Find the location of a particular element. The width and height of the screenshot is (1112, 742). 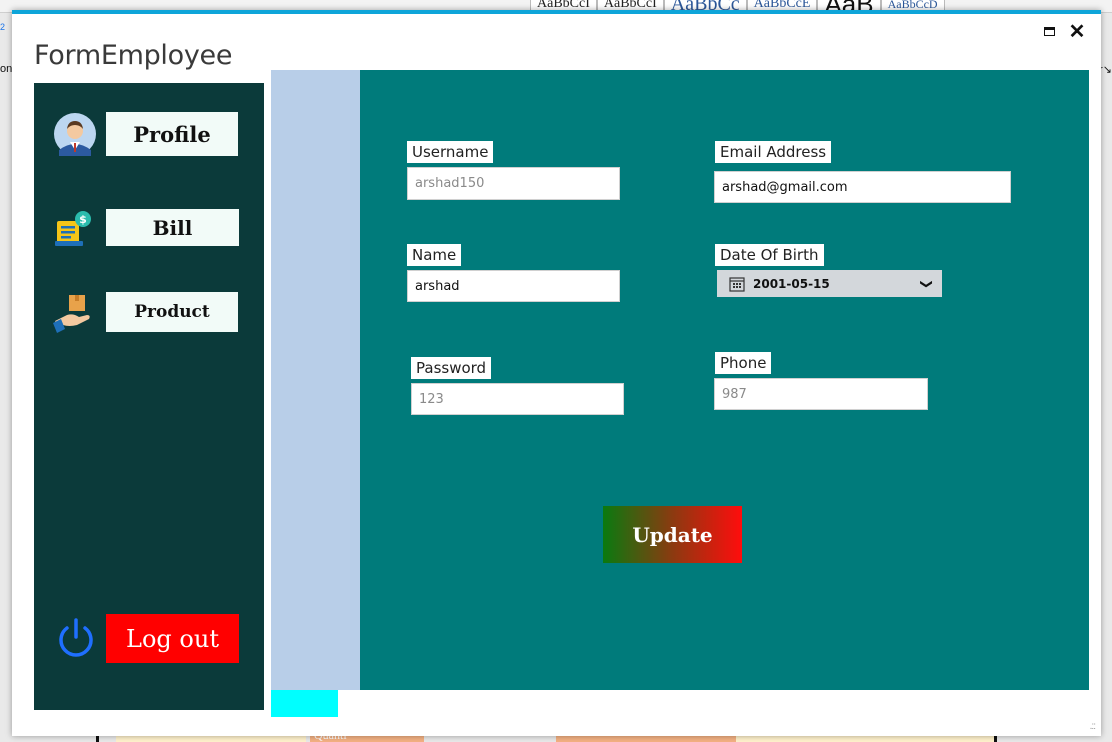

chevron-down-icon: ❯ is located at coordinates (926, 283).